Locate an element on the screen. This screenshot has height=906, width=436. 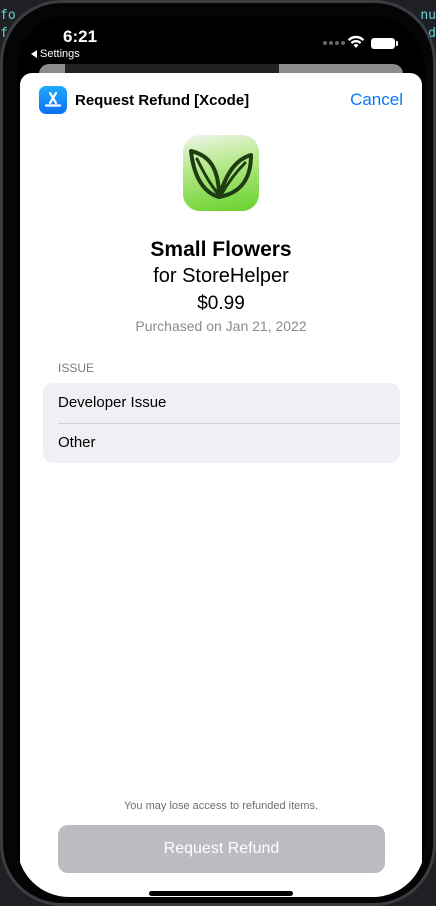
sheet-nav-bar: Request Refund [Xcode] Cancel is located at coordinates (221, 101).